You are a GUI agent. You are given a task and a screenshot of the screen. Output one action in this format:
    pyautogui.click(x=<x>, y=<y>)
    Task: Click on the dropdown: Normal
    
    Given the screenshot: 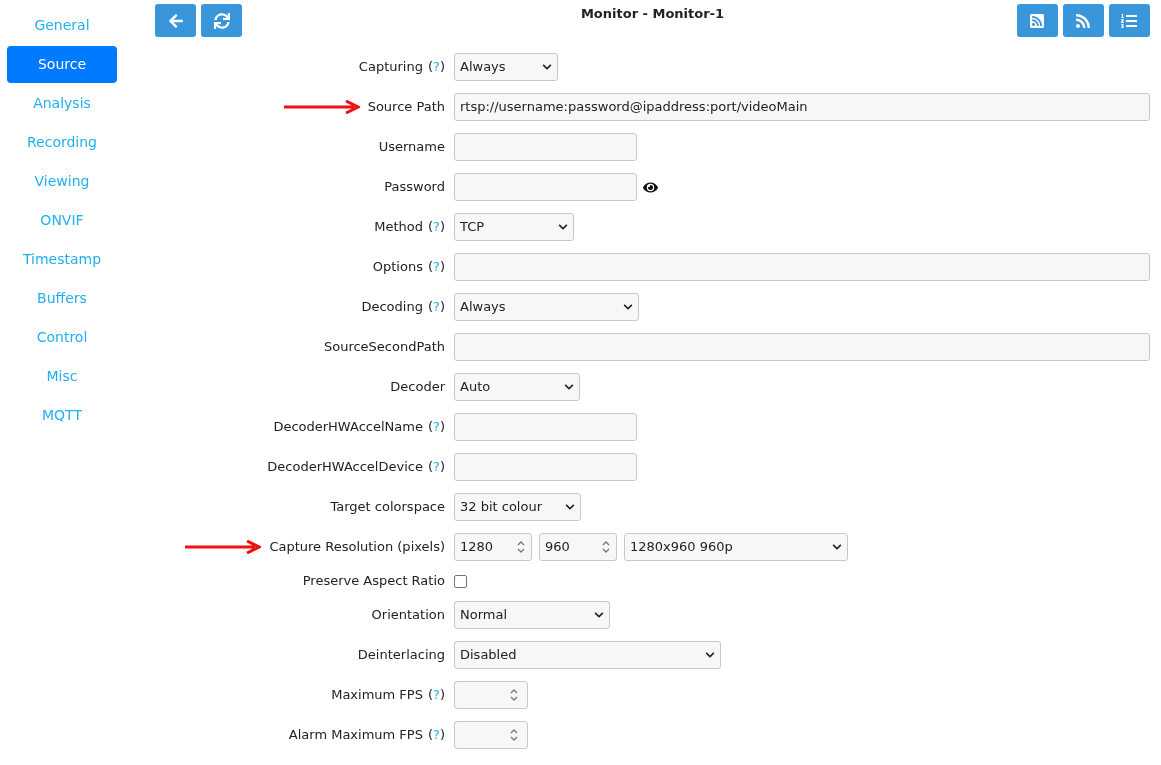 What is the action you would take?
    pyautogui.click(x=532, y=615)
    